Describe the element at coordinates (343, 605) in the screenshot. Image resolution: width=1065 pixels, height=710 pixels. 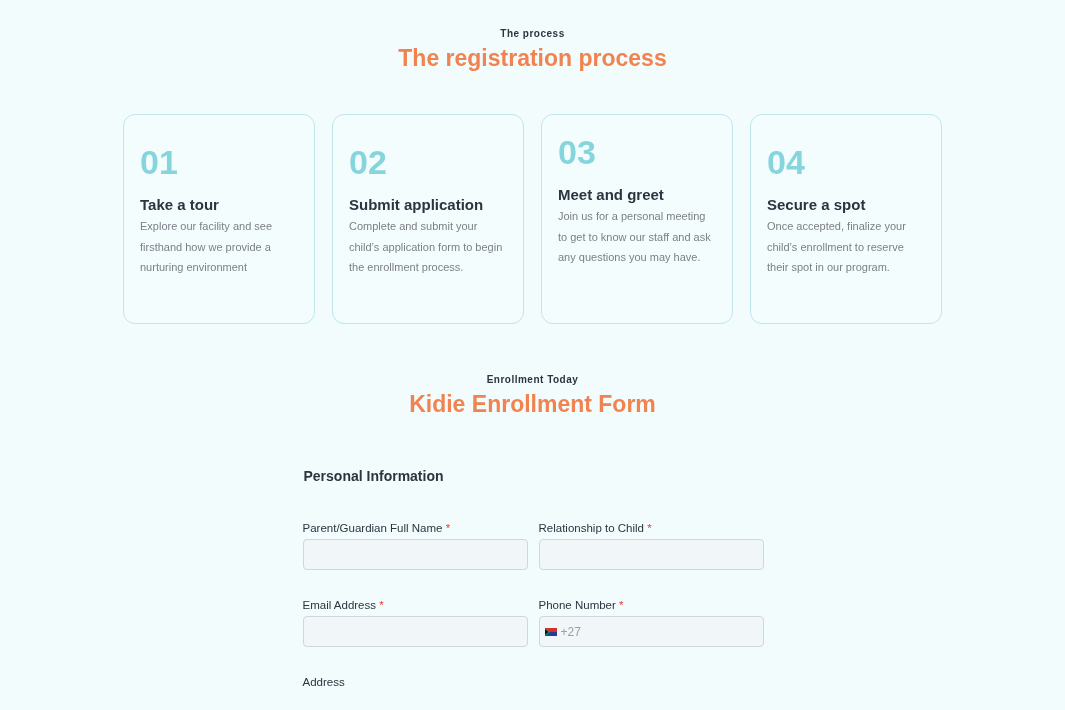
I see `field-label: Email Address *` at that location.